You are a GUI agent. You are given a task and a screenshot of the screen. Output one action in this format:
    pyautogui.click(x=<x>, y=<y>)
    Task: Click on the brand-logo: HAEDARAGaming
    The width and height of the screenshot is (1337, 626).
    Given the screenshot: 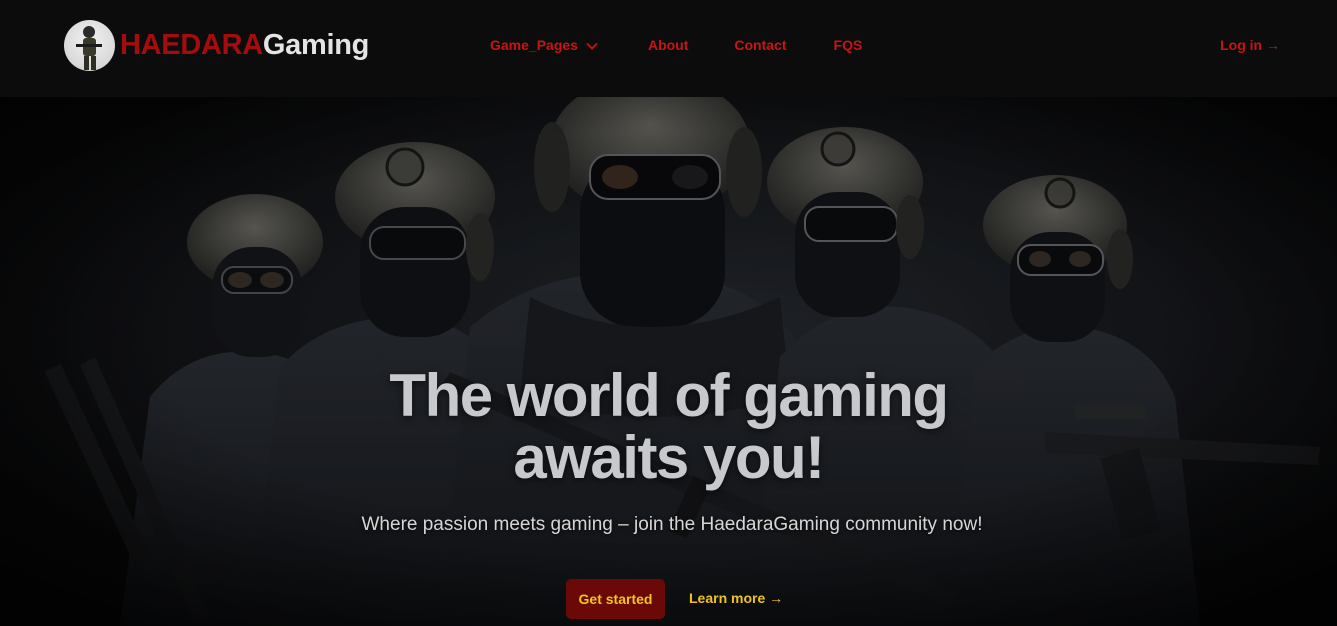 What is the action you would take?
    pyautogui.click(x=216, y=45)
    